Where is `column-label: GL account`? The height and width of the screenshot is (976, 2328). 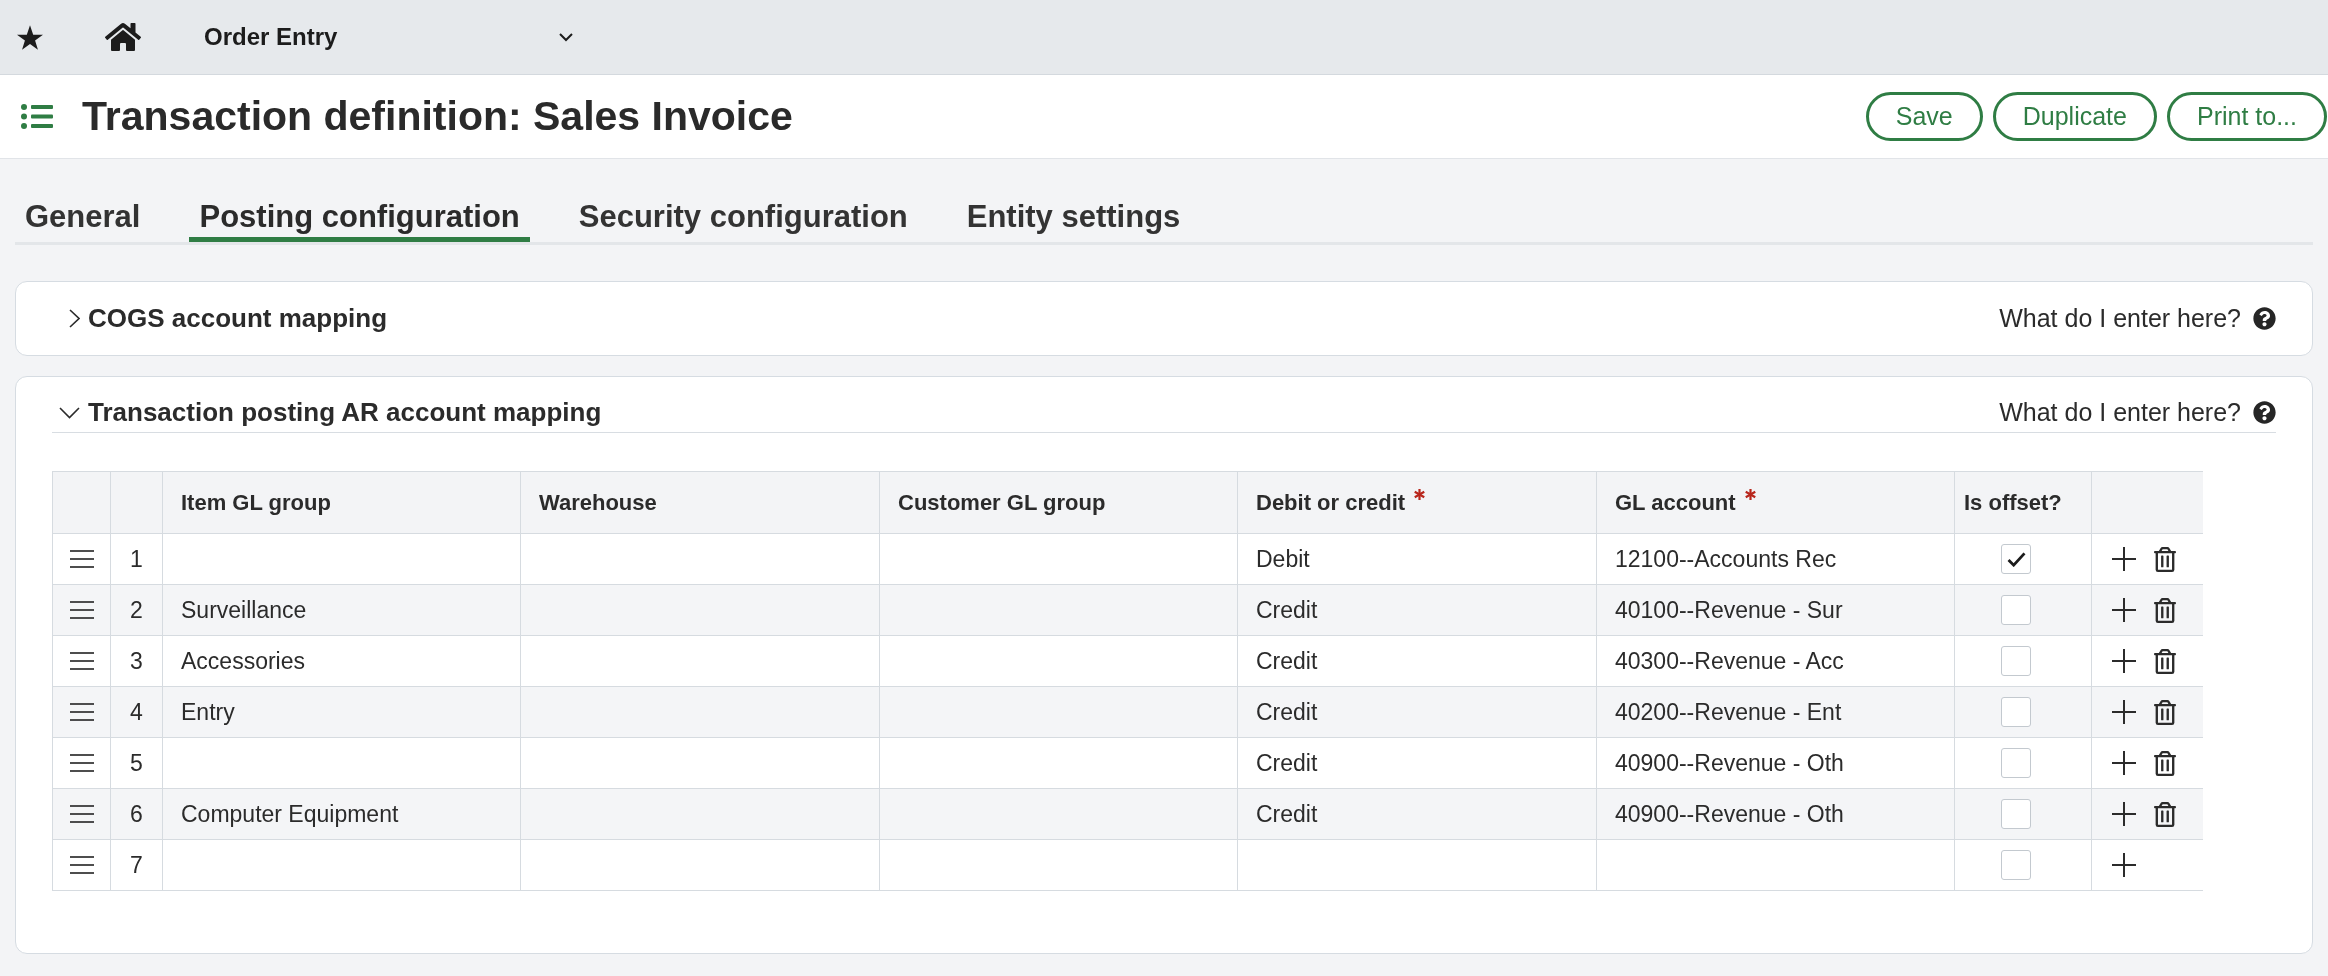
column-label: GL account is located at coordinates (1675, 503).